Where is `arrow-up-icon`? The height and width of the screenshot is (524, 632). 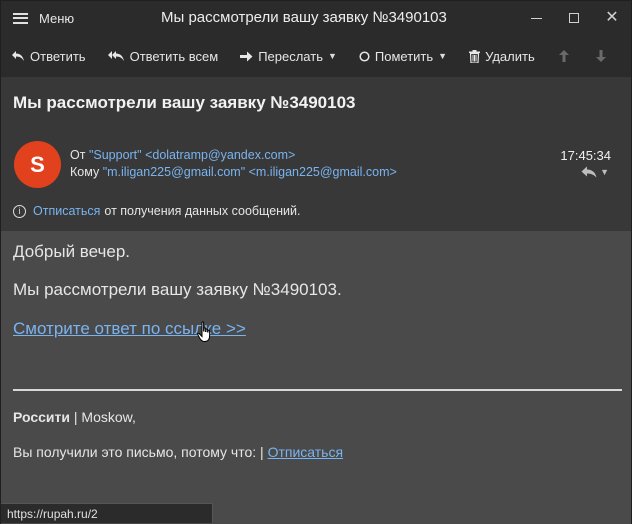
arrow-up-icon is located at coordinates (564, 56).